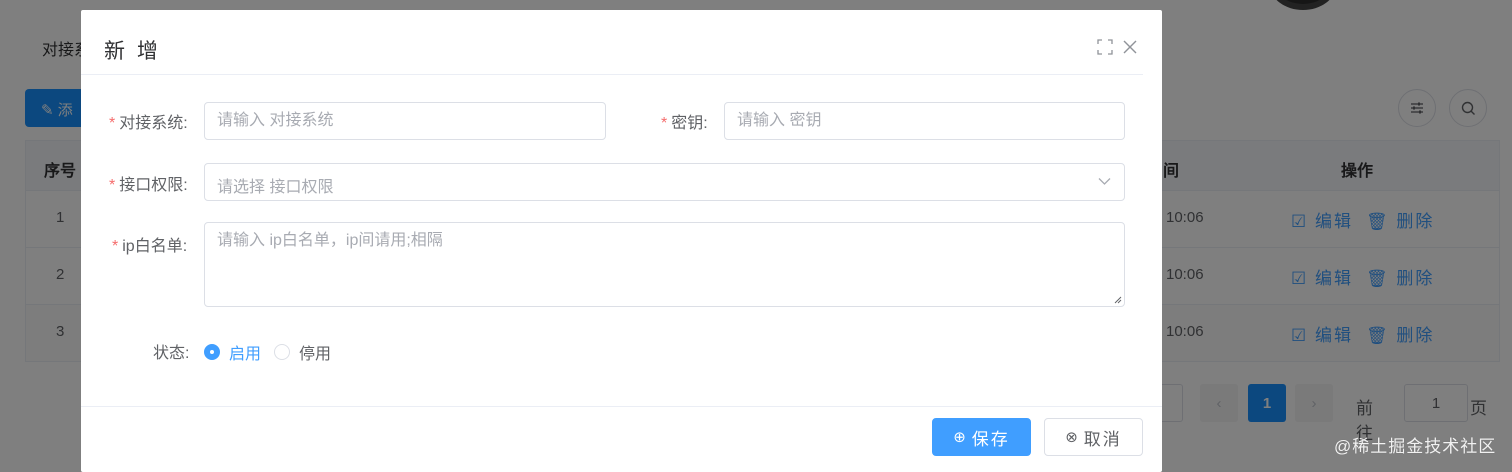 The height and width of the screenshot is (472, 1512). Describe the element at coordinates (1415, 446) in the screenshot. I see `watermark: @稀土掘金技术社区` at that location.